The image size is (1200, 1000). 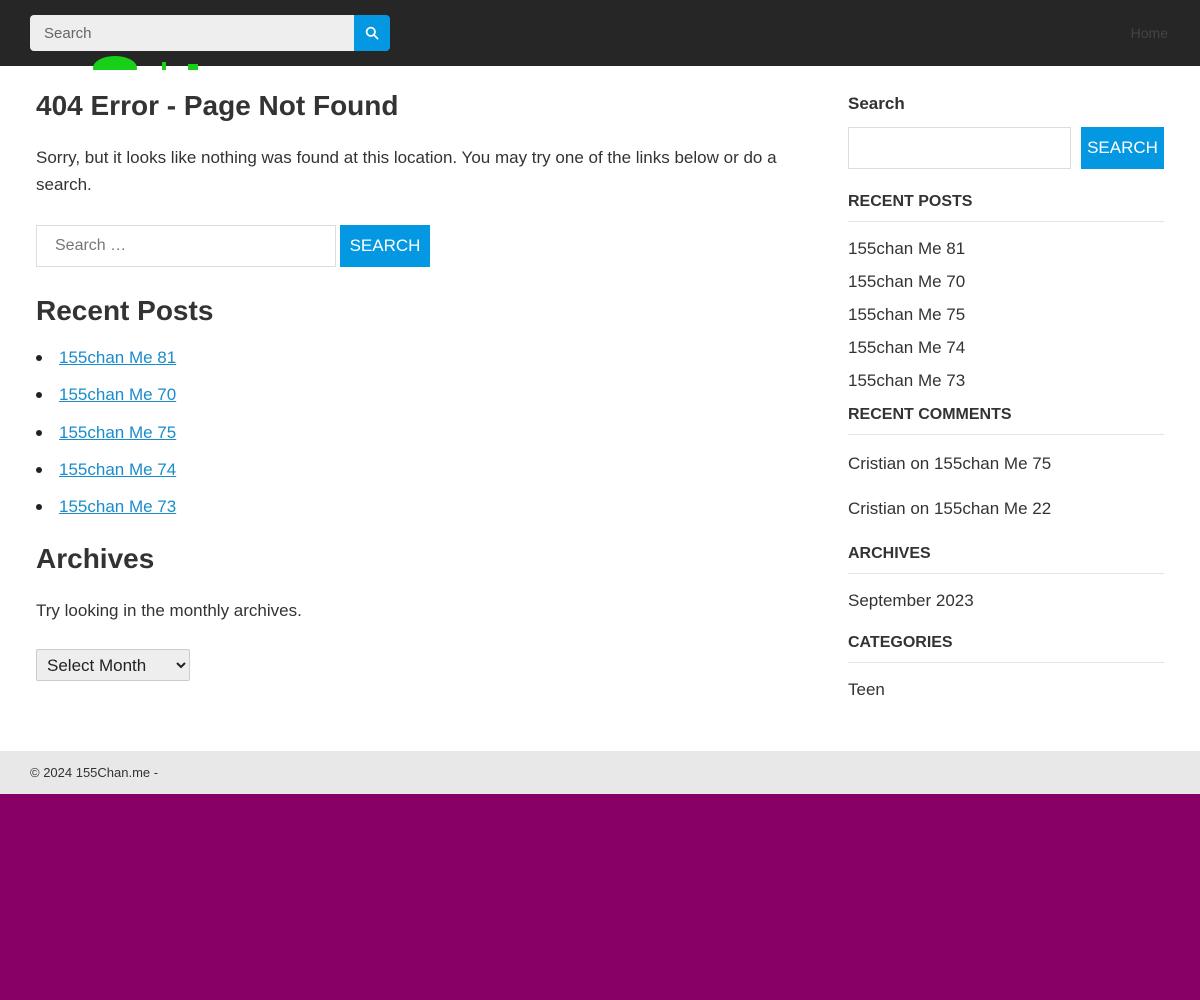 What do you see at coordinates (1006, 207) in the screenshot?
I see `sidebar-recent-posts-heading: RECENT POSTS` at bounding box center [1006, 207].